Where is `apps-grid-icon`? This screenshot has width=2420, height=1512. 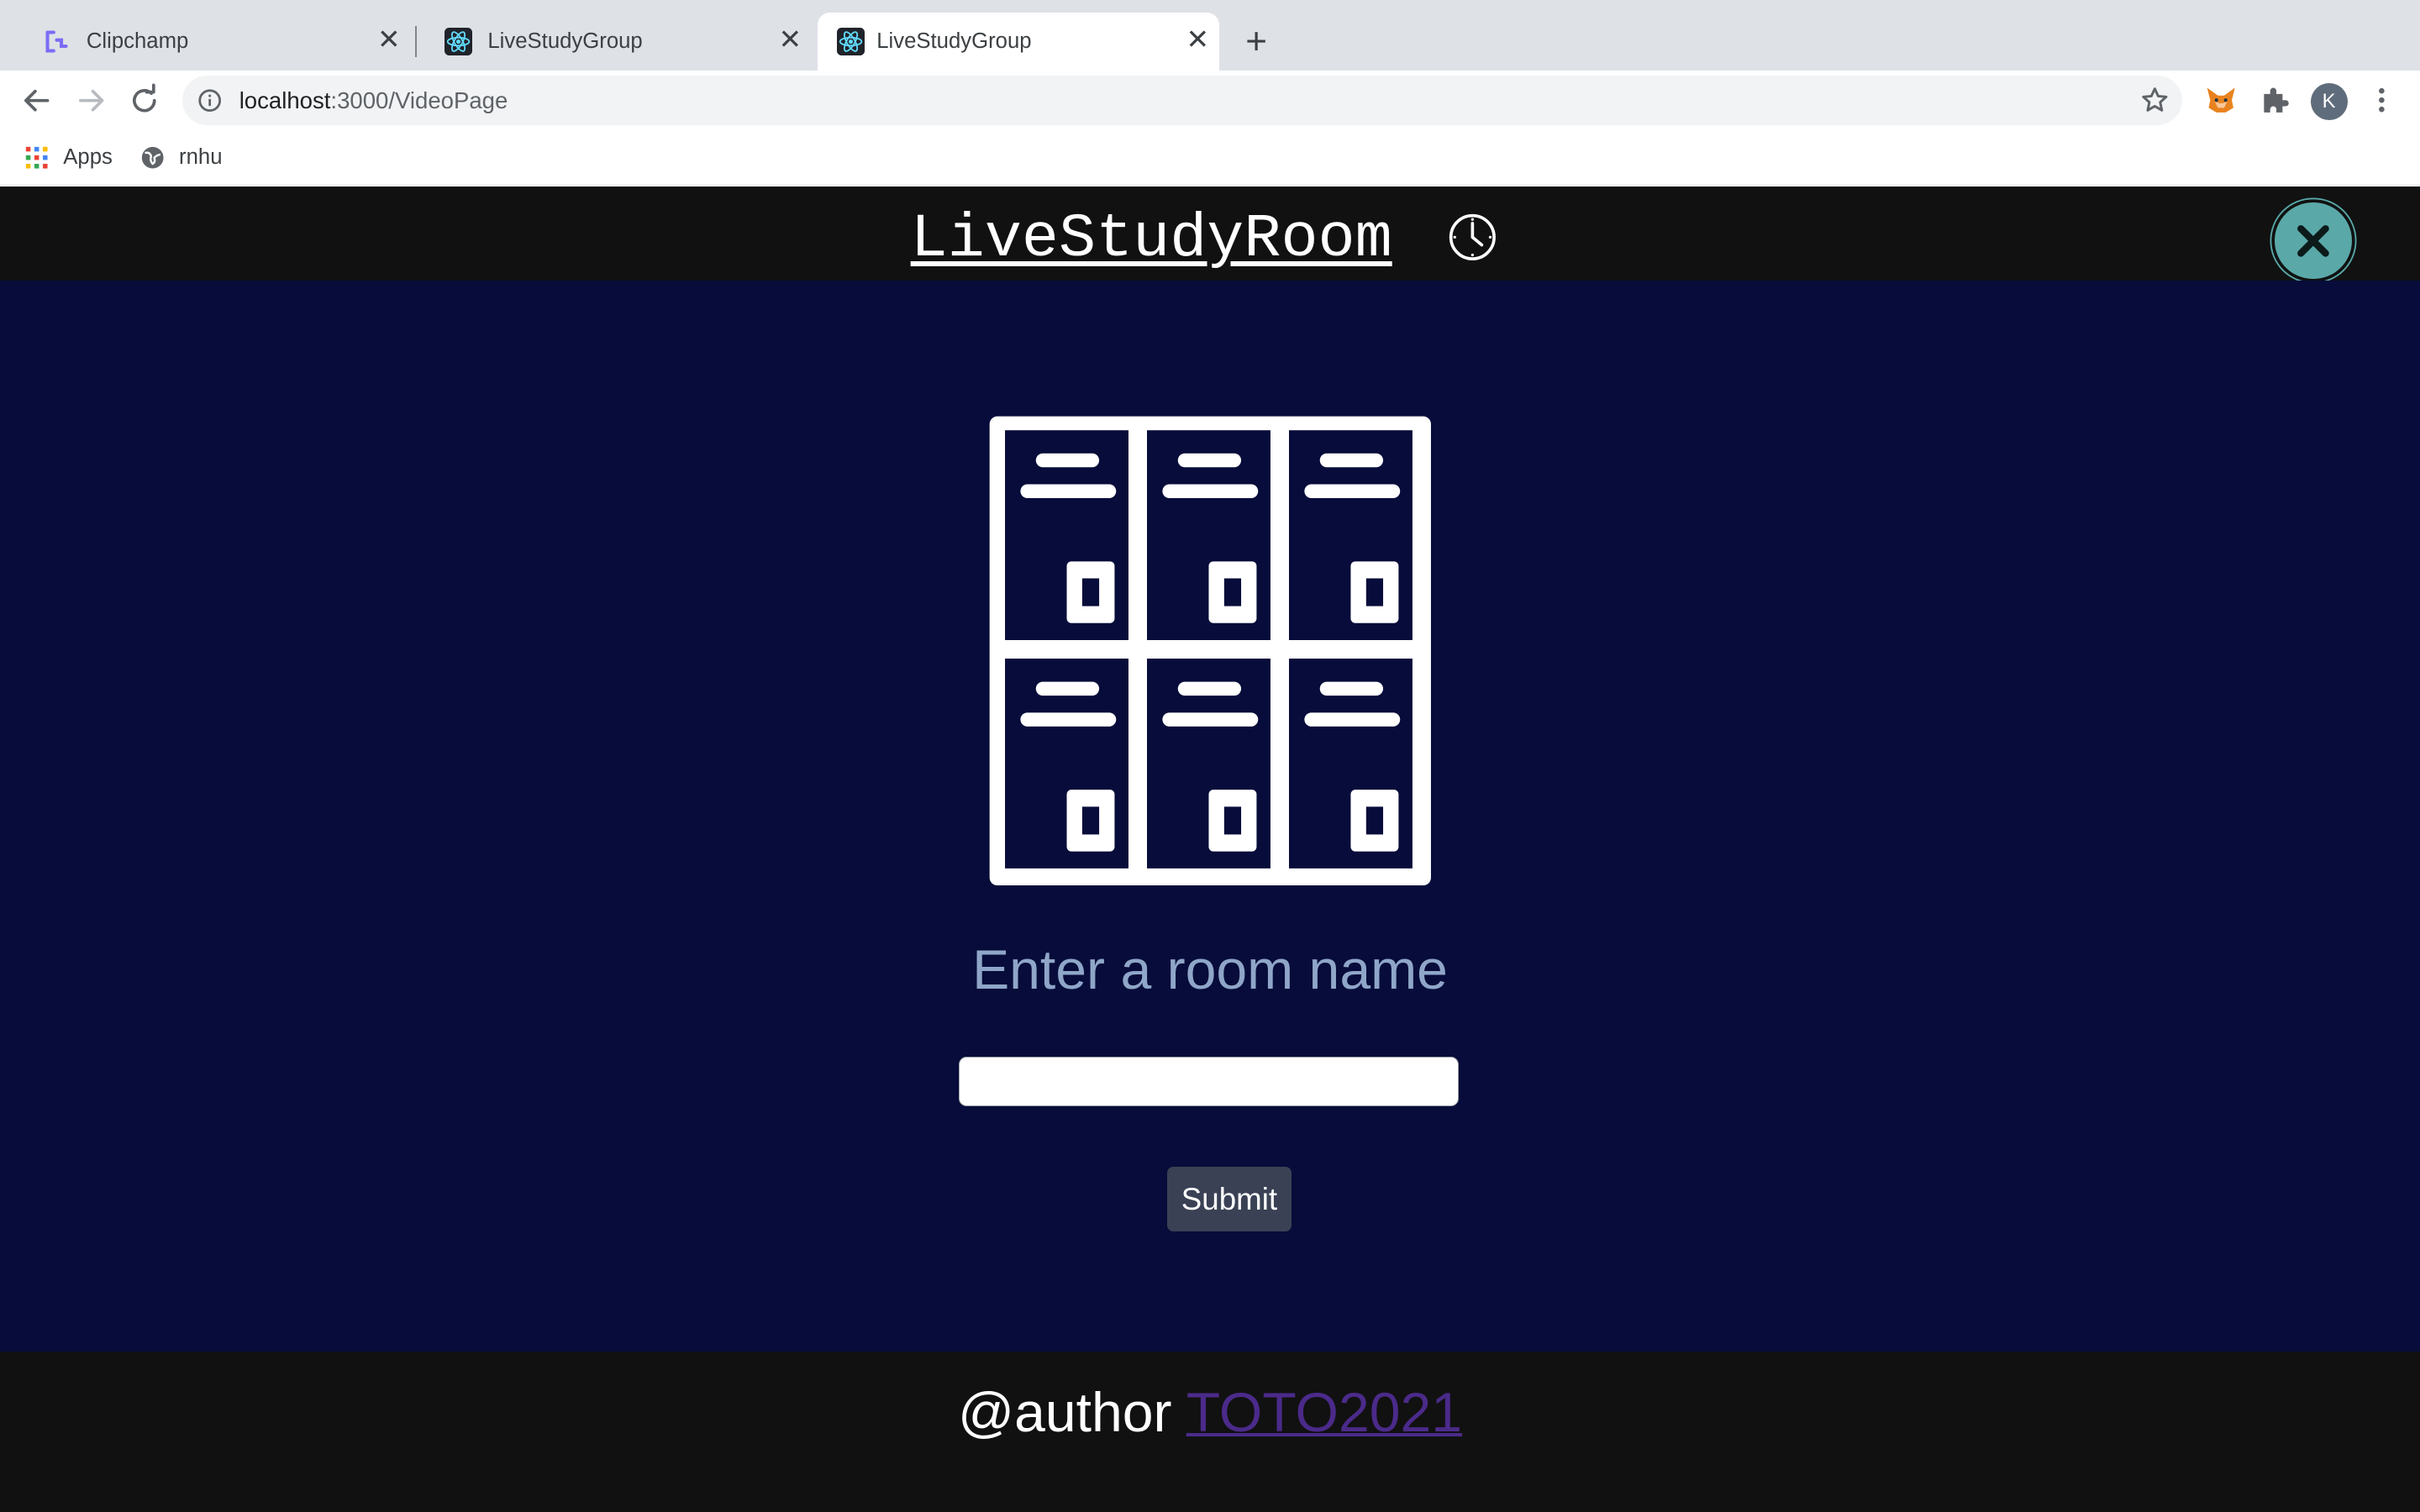
apps-grid-icon is located at coordinates (37, 157).